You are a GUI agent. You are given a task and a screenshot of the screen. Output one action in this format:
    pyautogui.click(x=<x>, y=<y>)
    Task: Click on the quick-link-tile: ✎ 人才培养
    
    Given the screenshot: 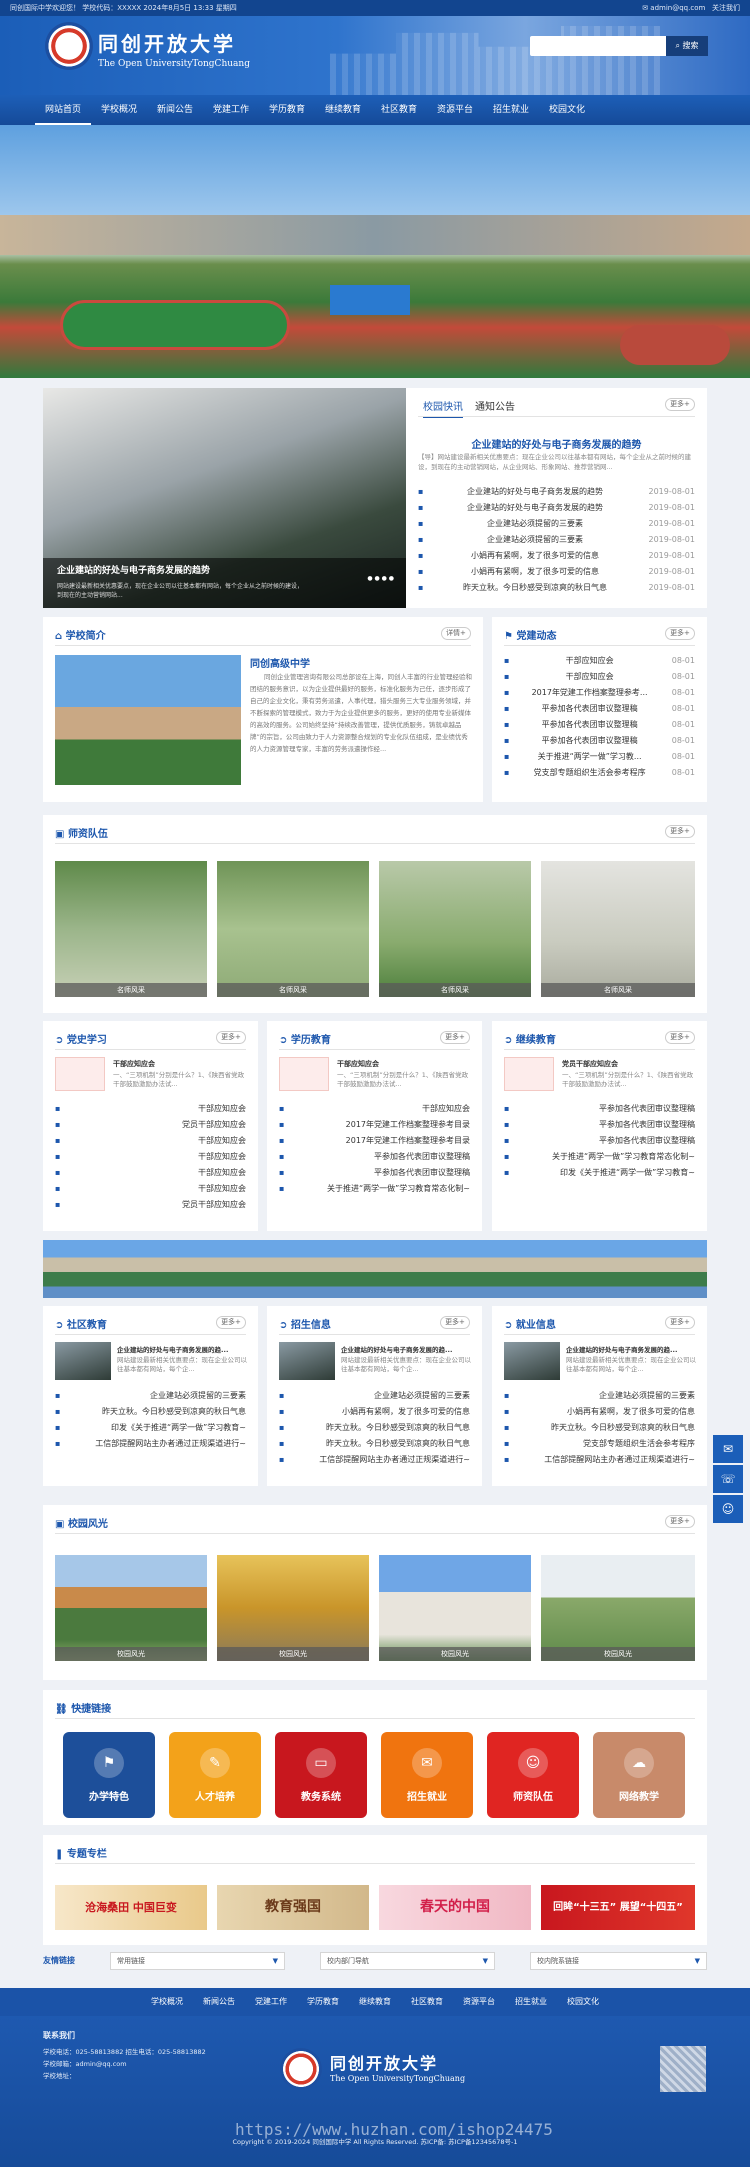 What is the action you would take?
    pyautogui.click(x=215, y=1775)
    